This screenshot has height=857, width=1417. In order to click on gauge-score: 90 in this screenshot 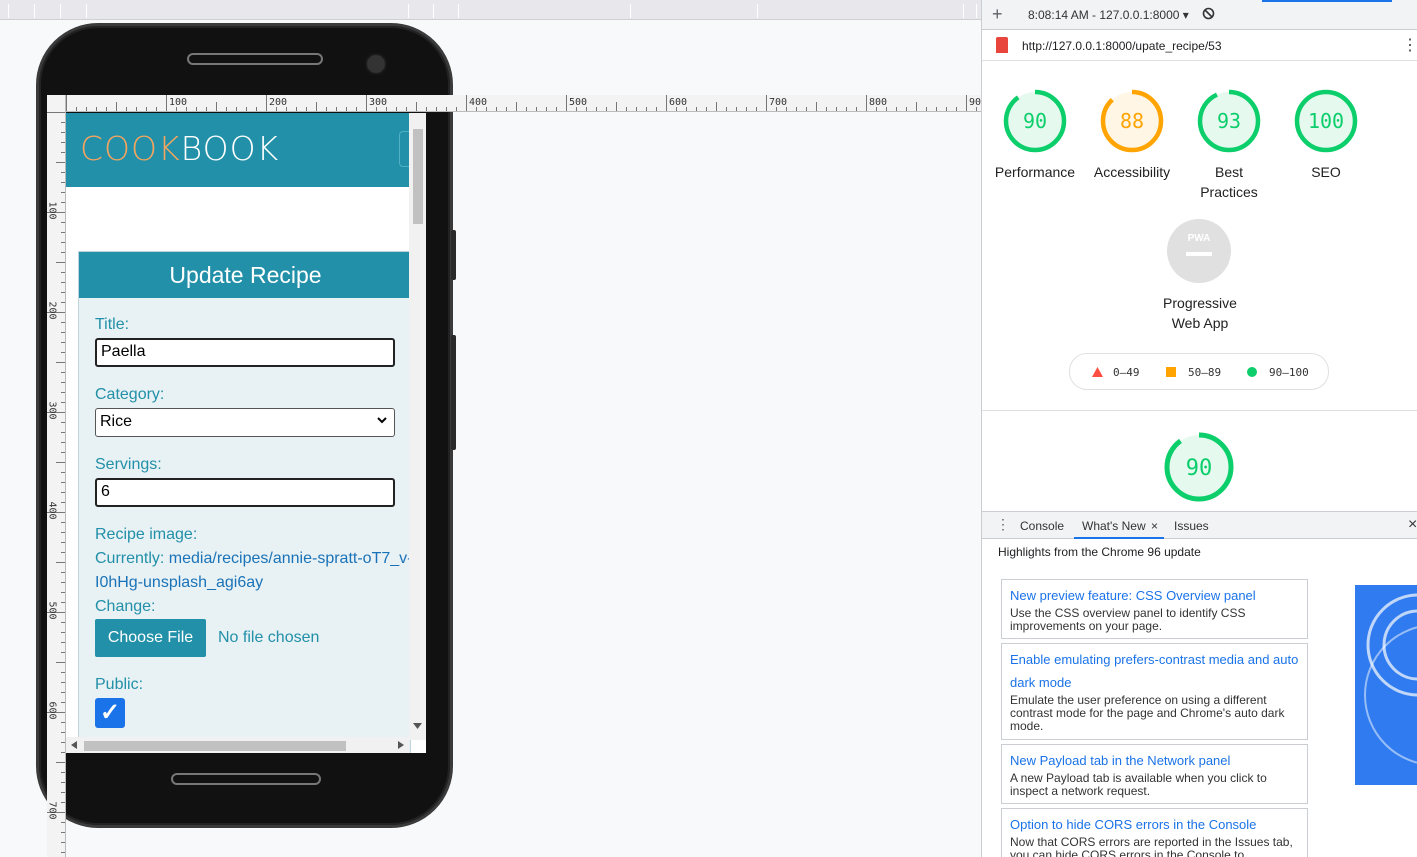, I will do `click(1035, 121)`.